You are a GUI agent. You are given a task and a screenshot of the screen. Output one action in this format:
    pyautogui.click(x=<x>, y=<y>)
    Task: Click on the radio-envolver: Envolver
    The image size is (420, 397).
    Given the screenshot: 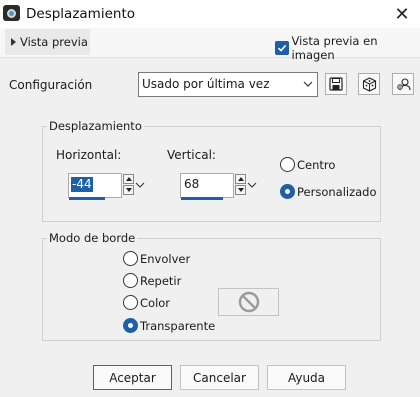 What is the action you would take?
    pyautogui.click(x=156, y=258)
    